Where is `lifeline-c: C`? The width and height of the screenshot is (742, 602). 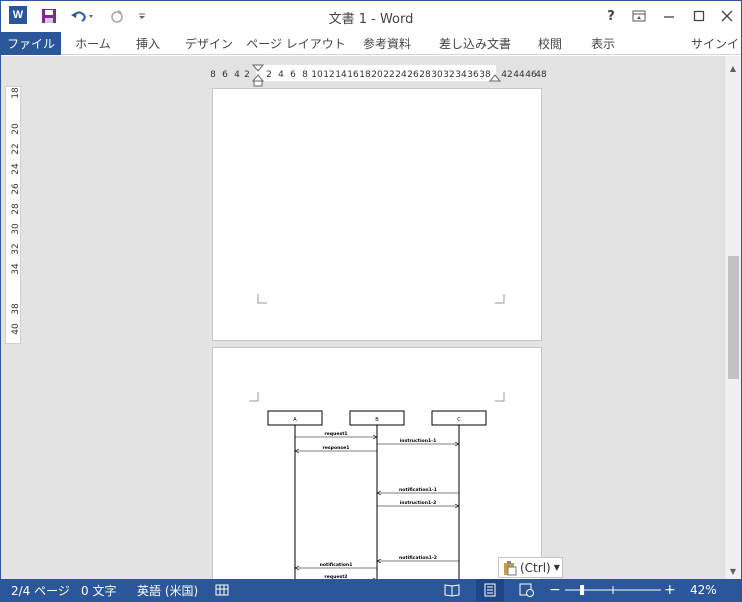 lifeline-c: C is located at coordinates (459, 495).